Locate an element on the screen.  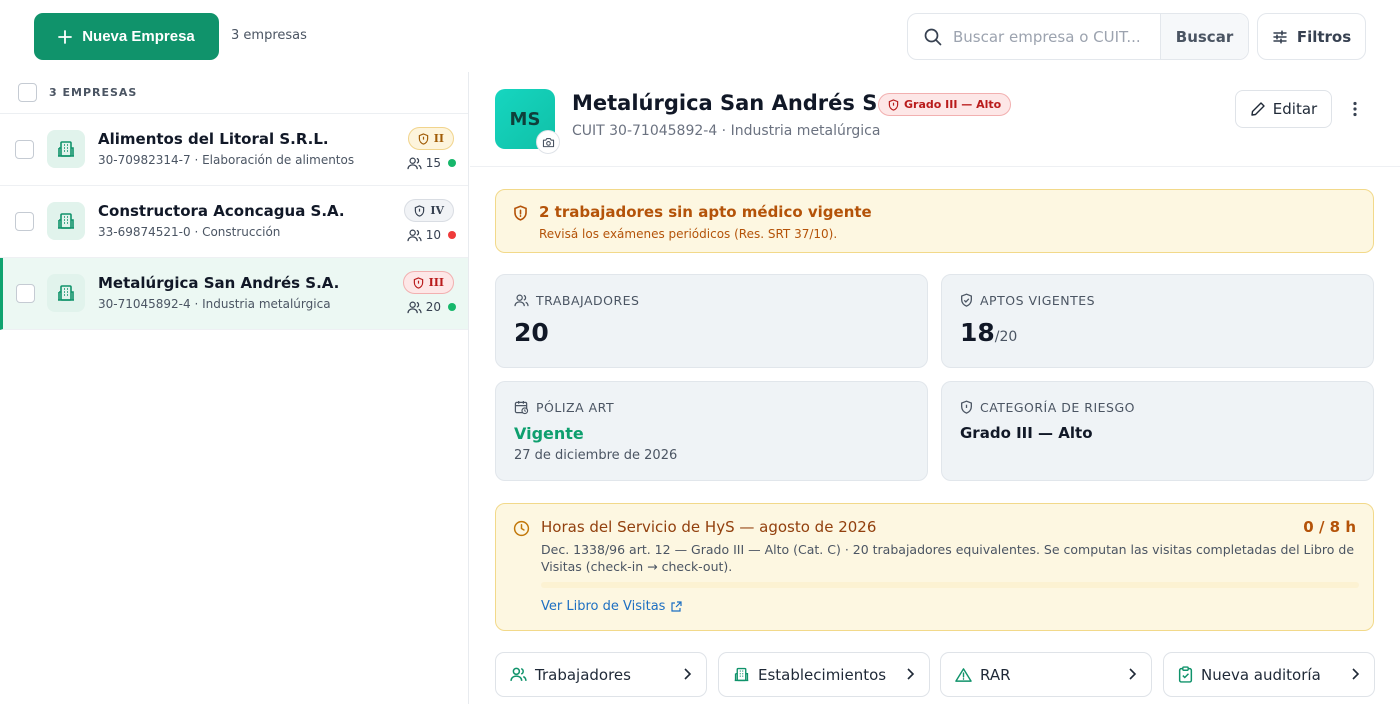
poliza-status: Vigente is located at coordinates (549, 433).